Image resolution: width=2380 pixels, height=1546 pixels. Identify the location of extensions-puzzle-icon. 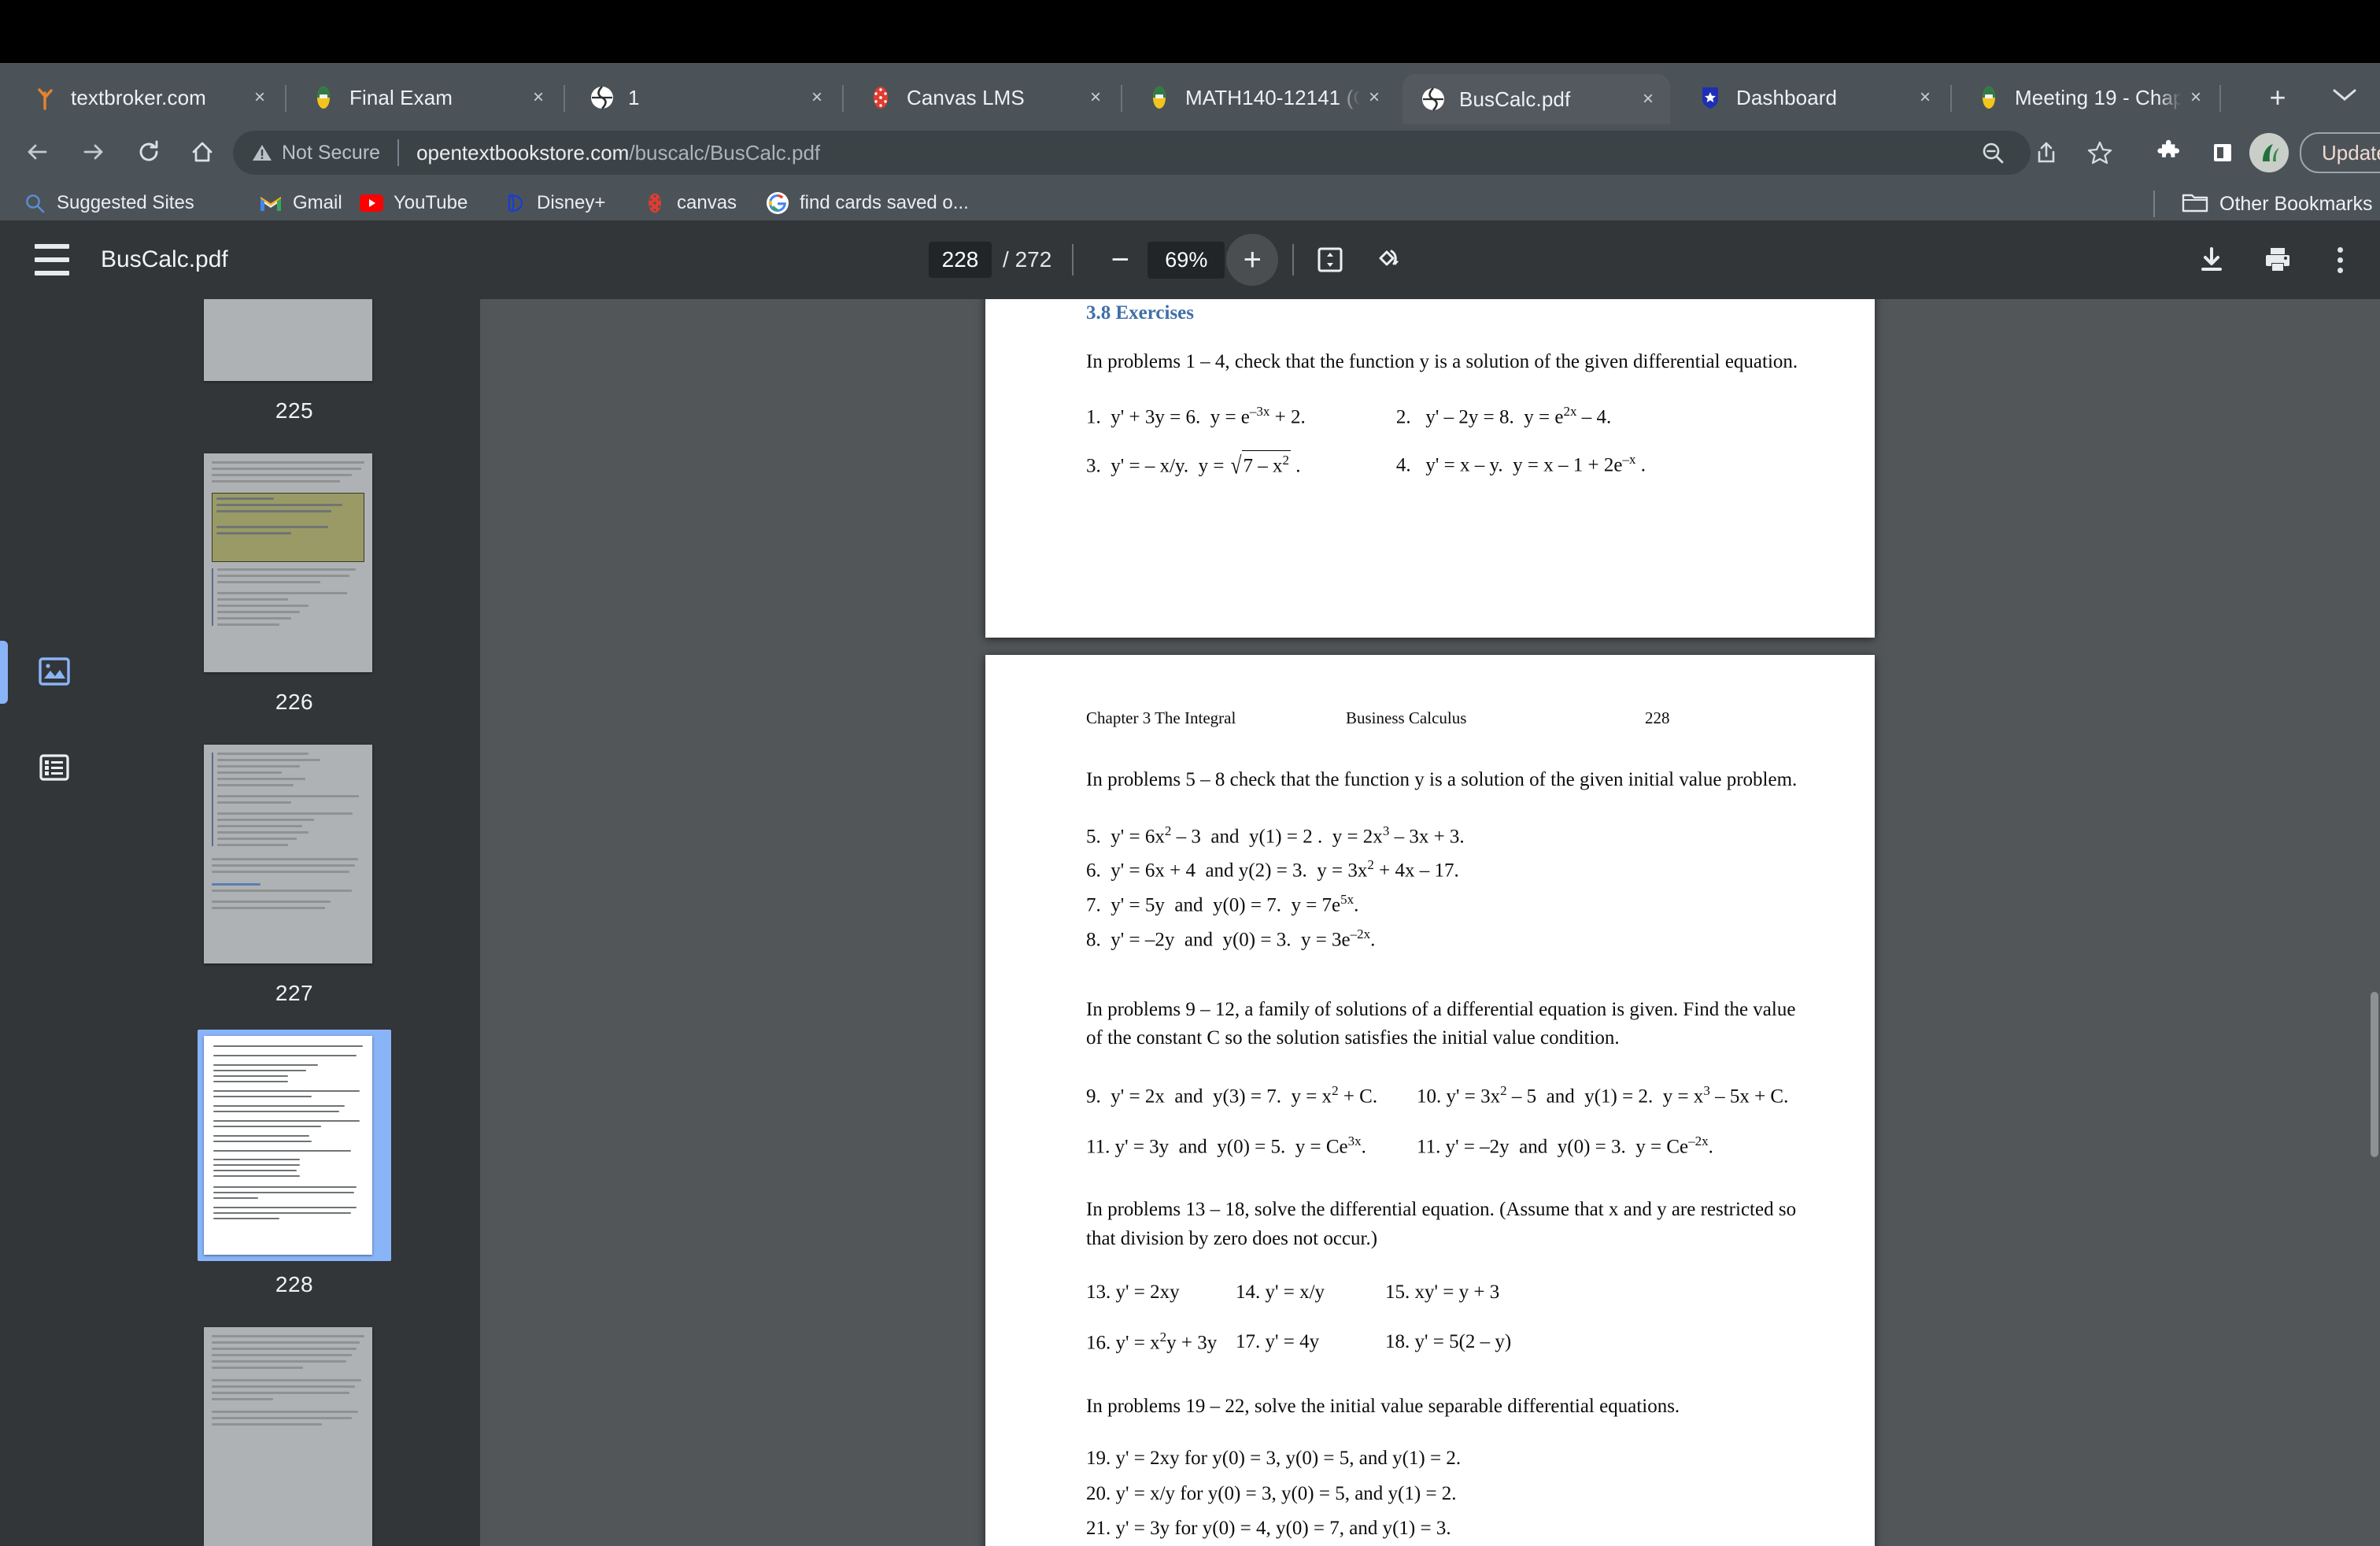
(2169, 153).